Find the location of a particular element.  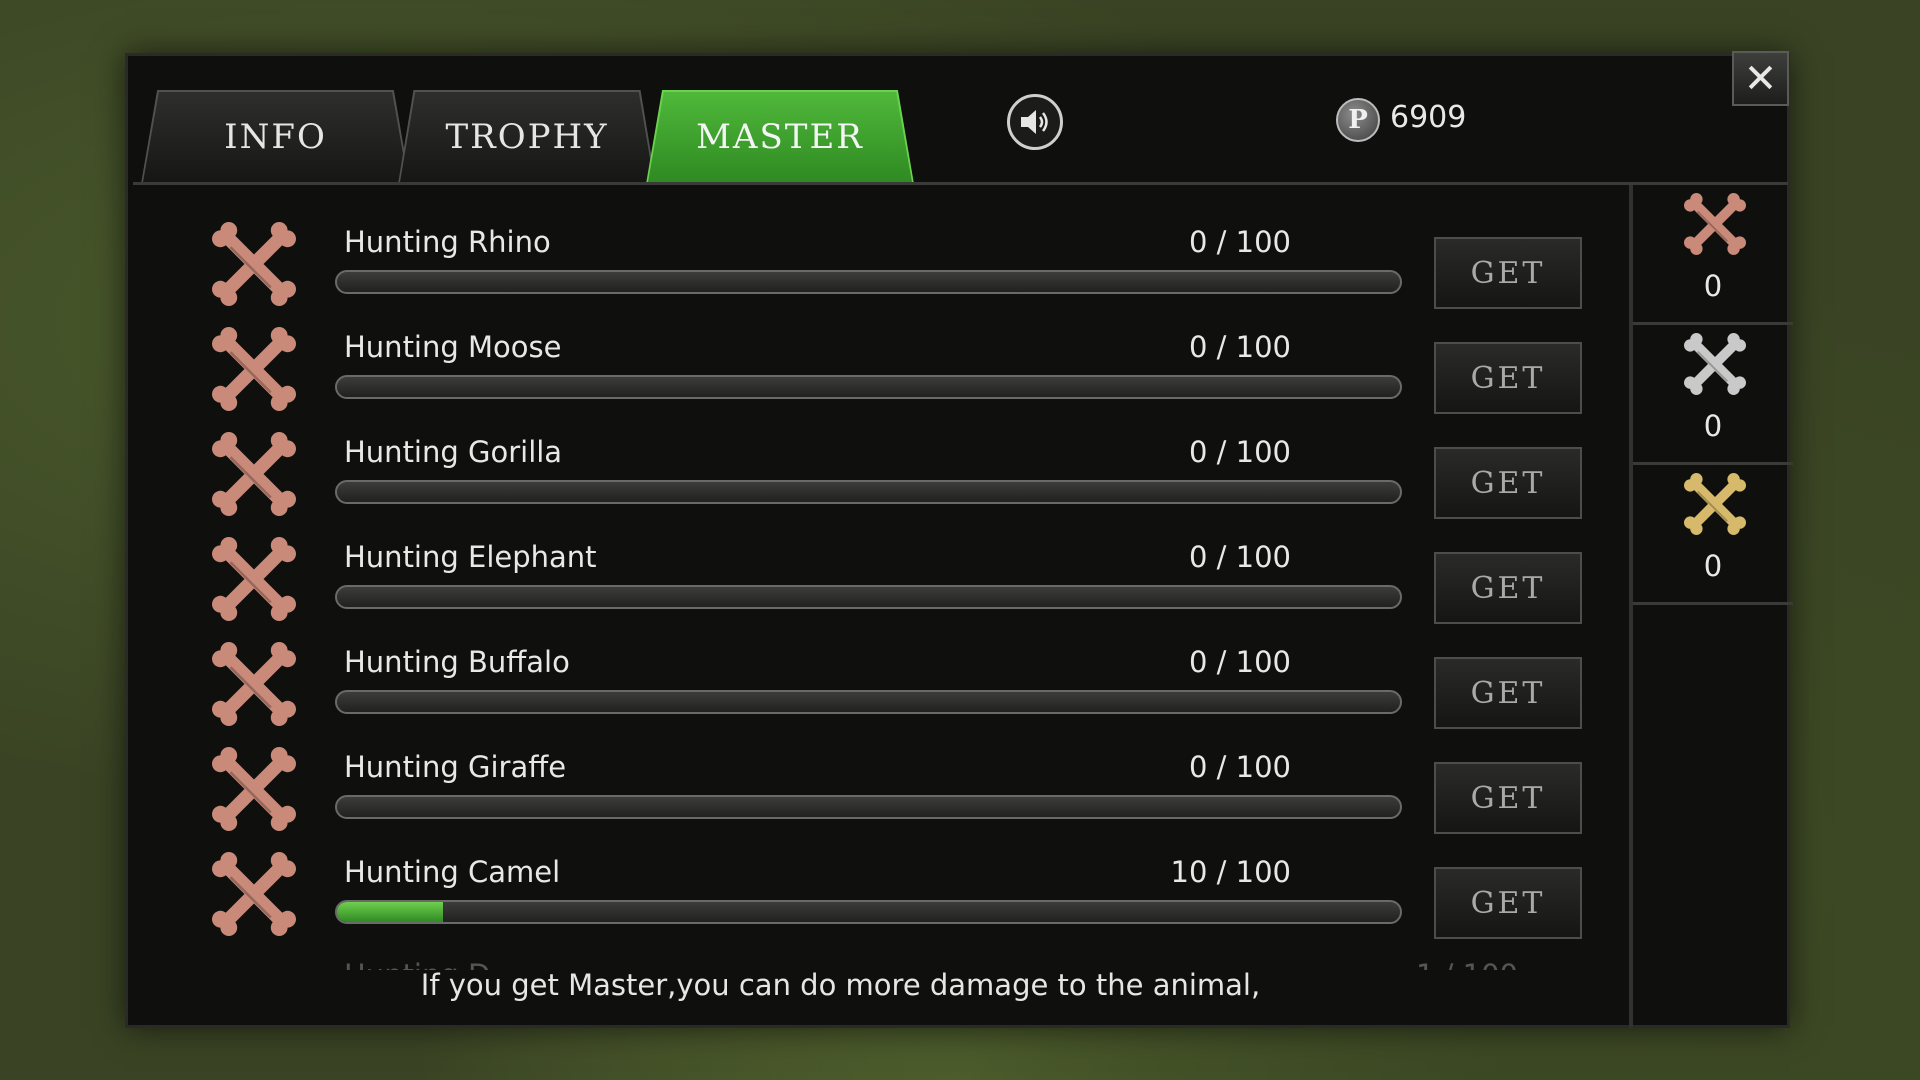

progress-fill is located at coordinates (390, 912).